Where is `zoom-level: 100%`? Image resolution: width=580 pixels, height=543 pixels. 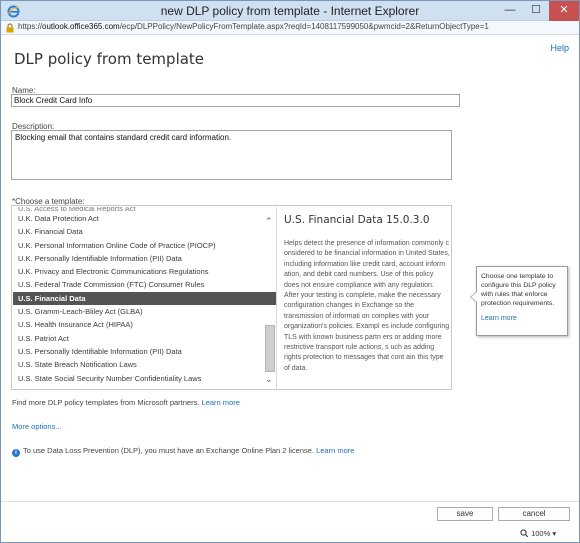 zoom-level: 100% is located at coordinates (541, 533).